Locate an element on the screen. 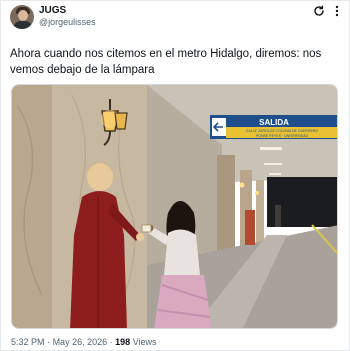  author-display-name: JUGS is located at coordinates (52, 10).